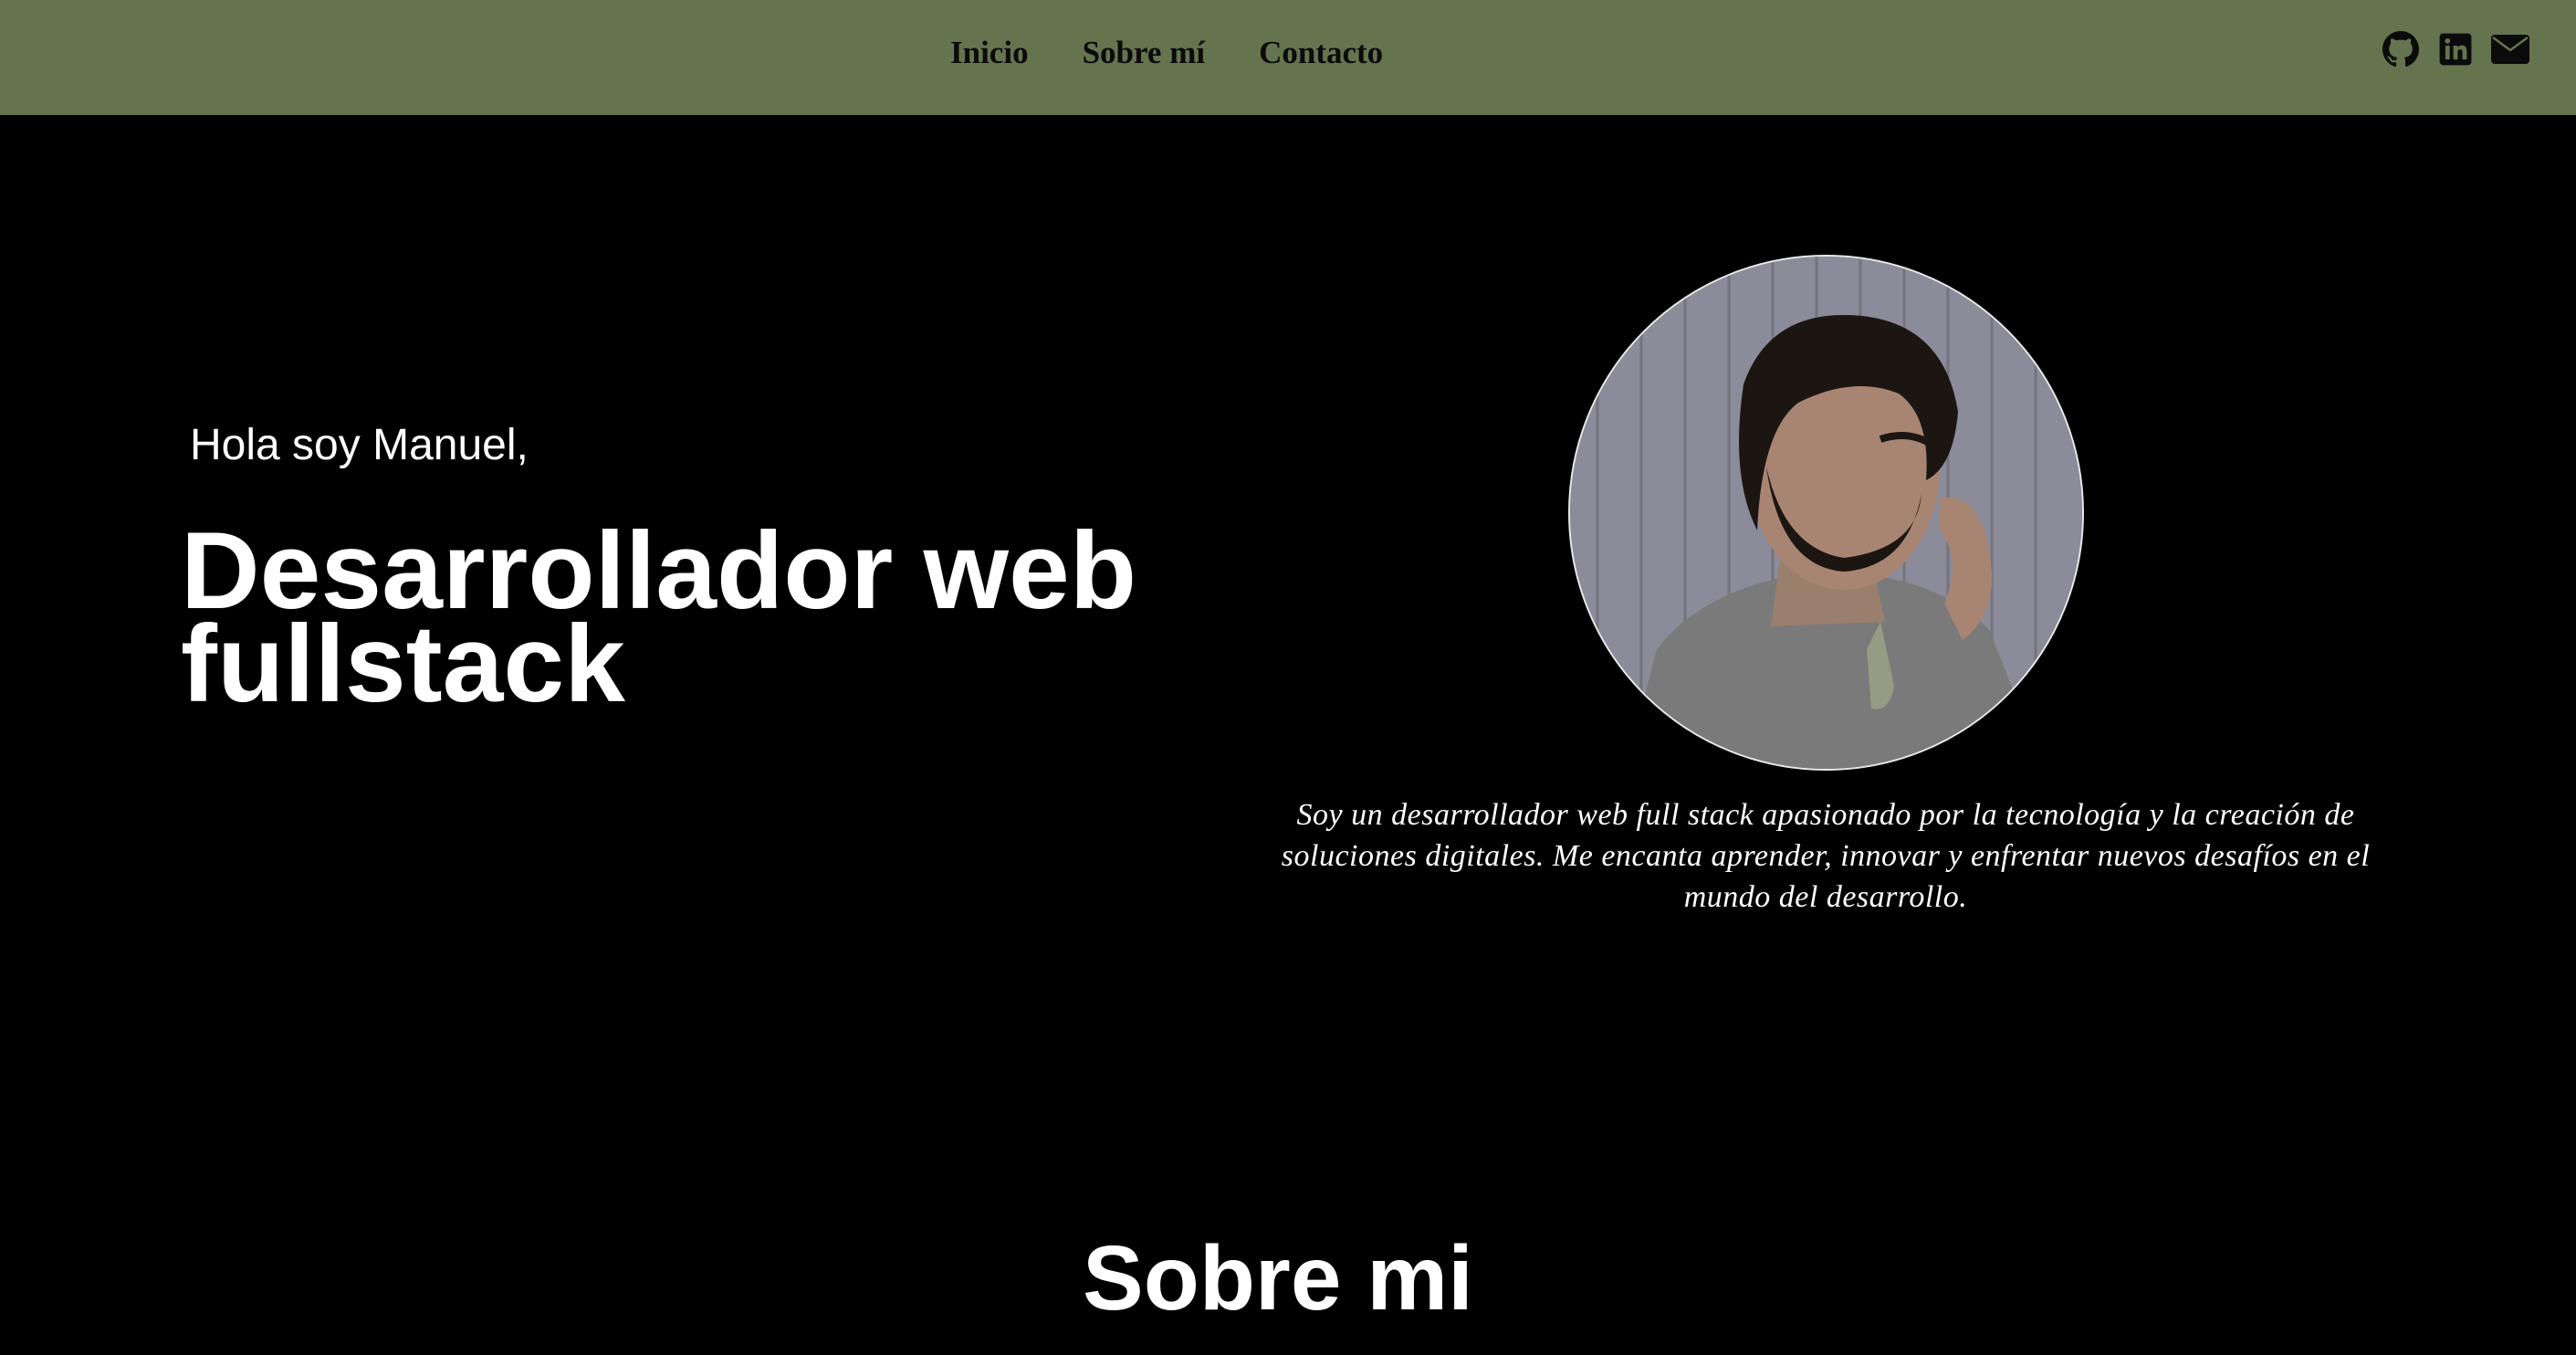 This screenshot has width=2576, height=1355. I want to click on profile-photo, so click(1826, 513).